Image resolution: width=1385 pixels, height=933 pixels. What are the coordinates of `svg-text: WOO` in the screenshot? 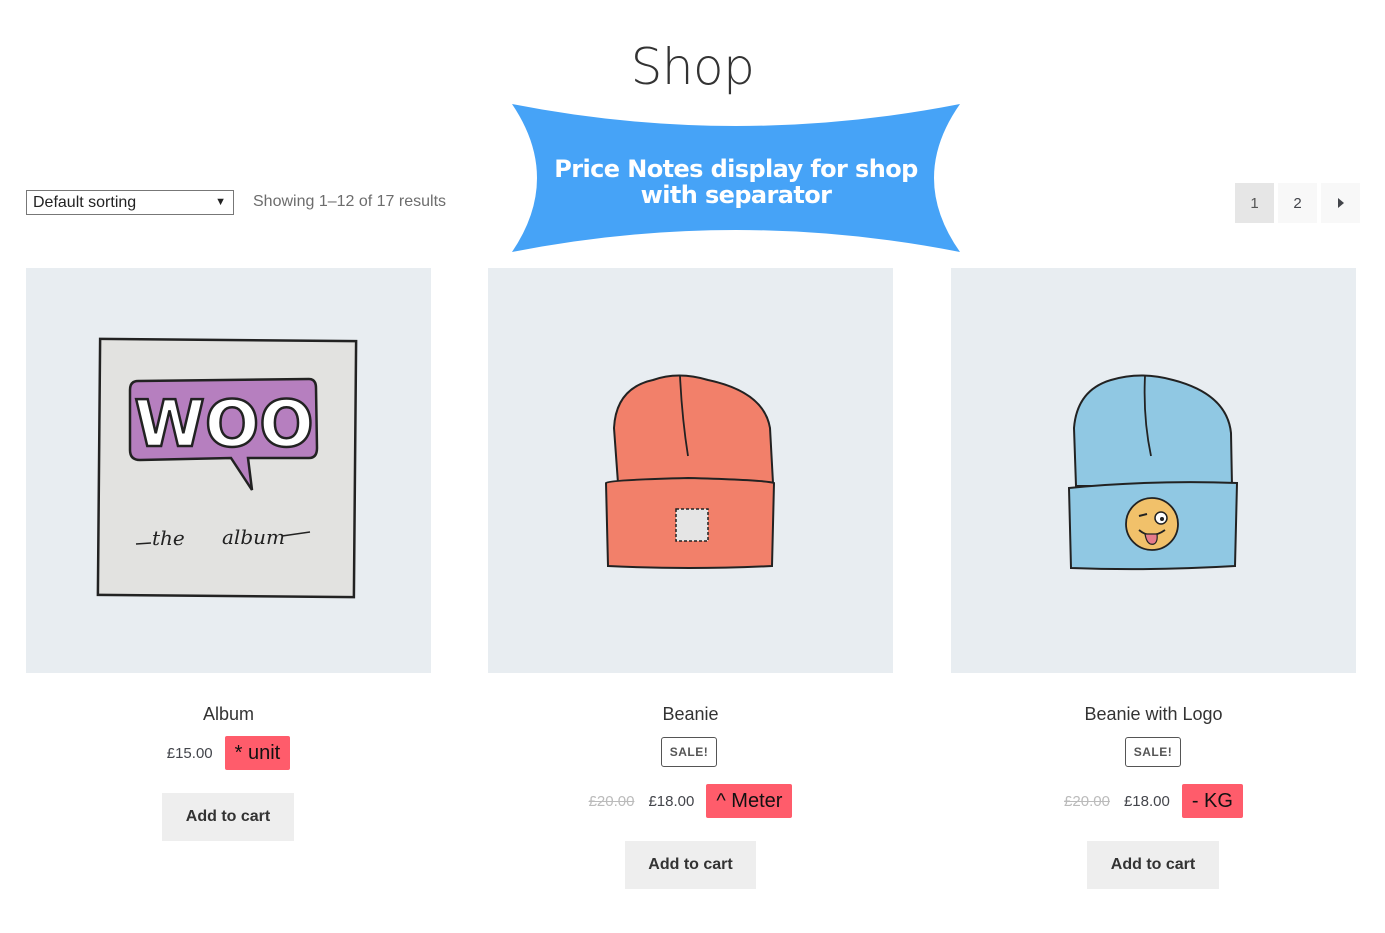 It's located at (223, 425).